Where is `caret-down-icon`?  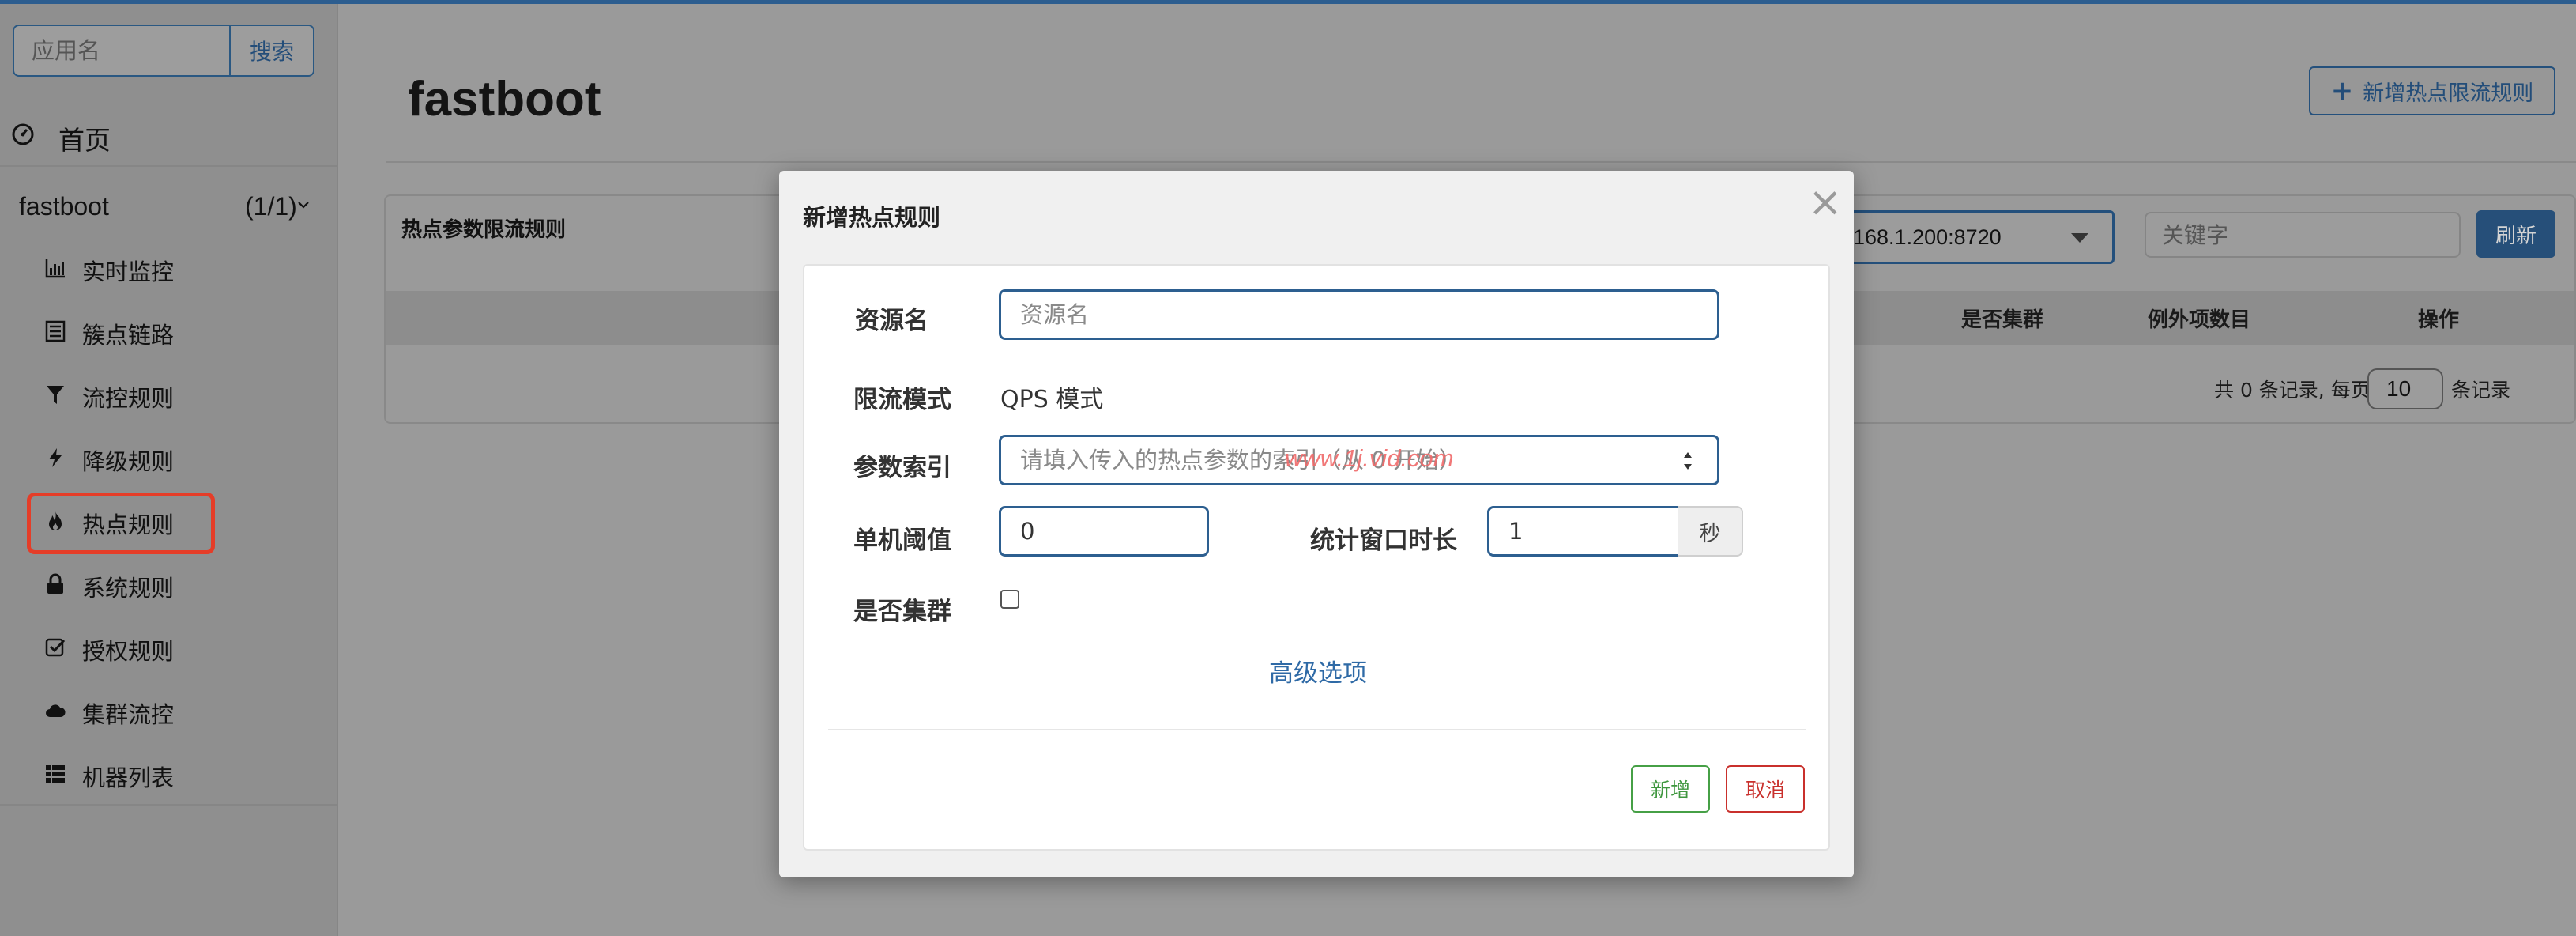 caret-down-icon is located at coordinates (2079, 238).